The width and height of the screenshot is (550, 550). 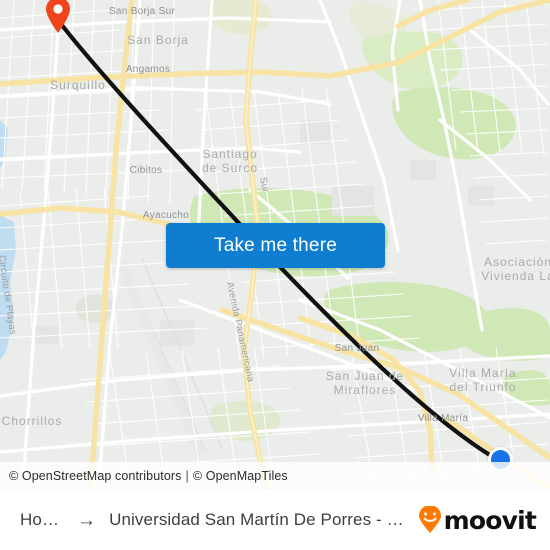 I want to click on attribution-openmaptiles: © OpenMapTiles, so click(x=240, y=476).